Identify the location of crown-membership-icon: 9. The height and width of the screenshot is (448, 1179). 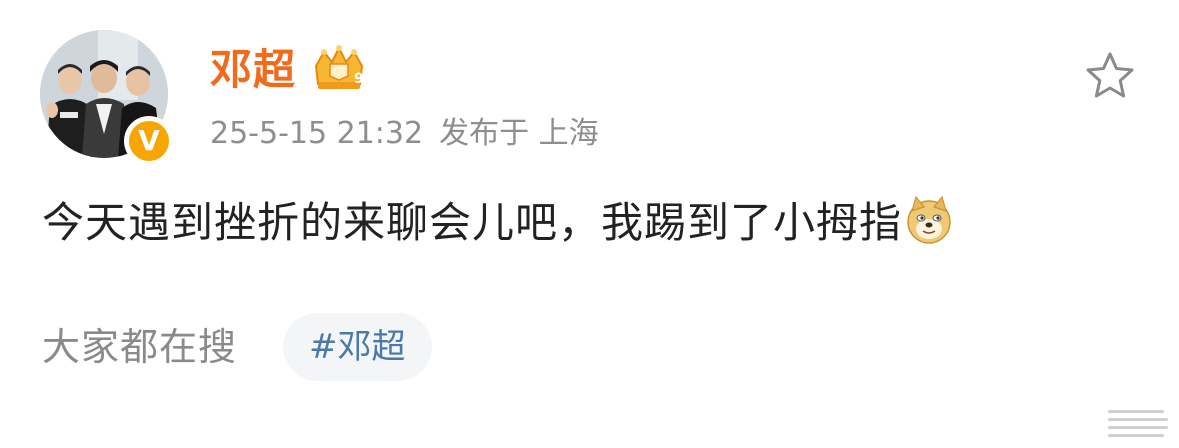
(339, 69).